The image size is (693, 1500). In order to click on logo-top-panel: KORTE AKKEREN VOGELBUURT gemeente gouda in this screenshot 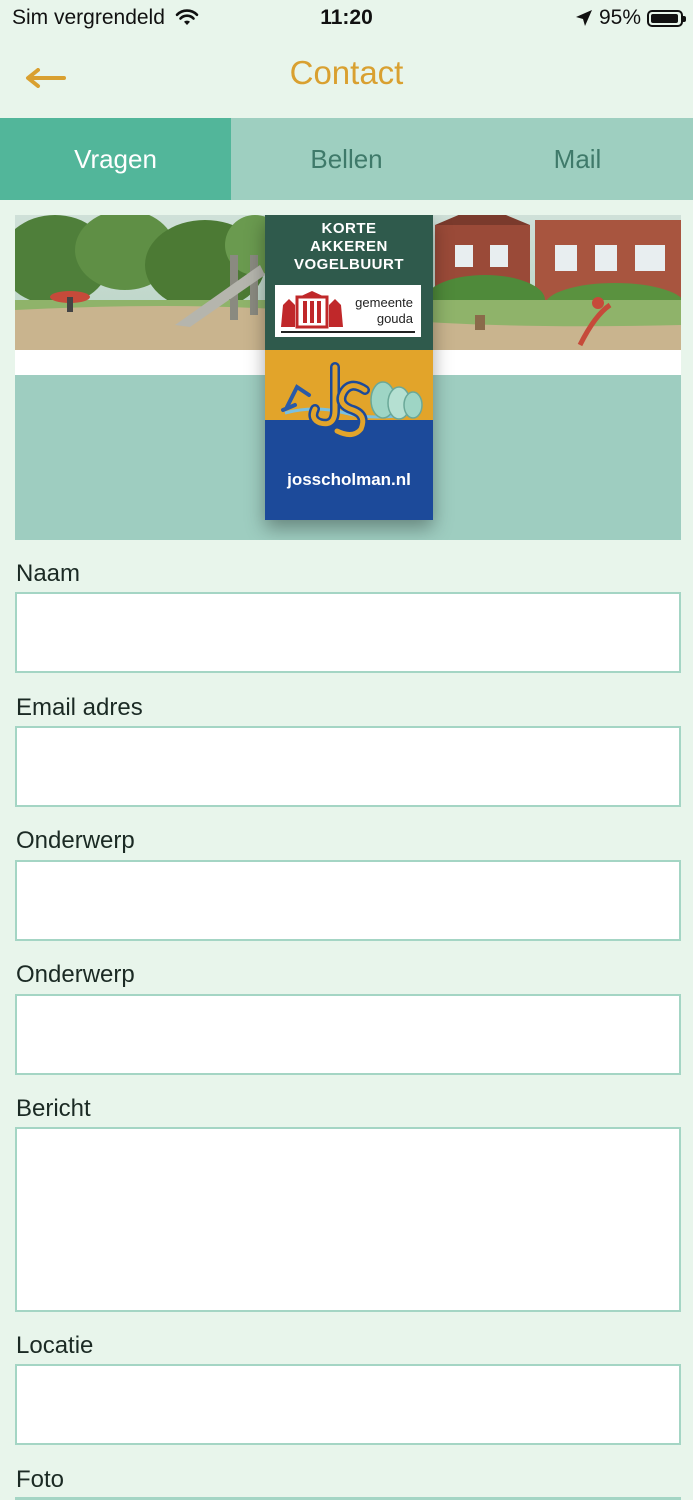, I will do `click(349, 282)`.